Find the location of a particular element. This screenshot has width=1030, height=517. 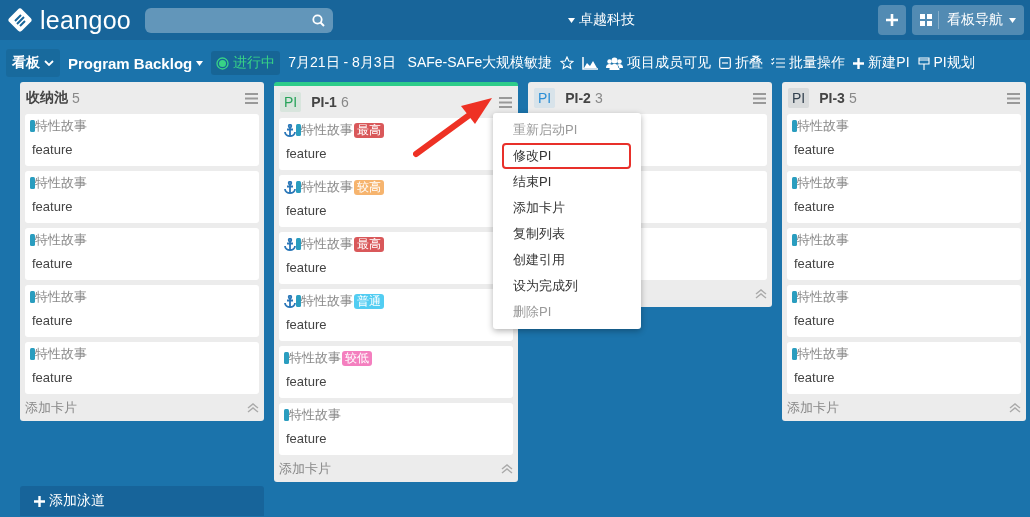

card-count: 6 is located at coordinates (344, 102).